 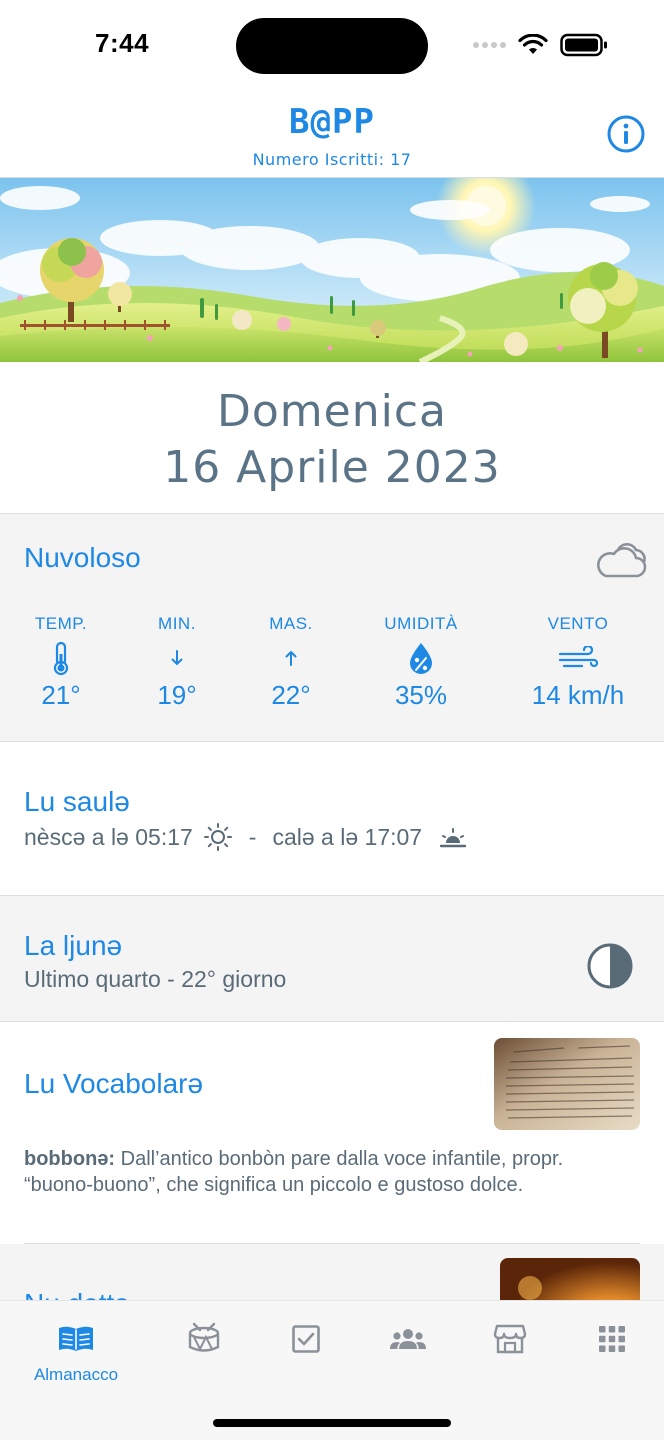 What do you see at coordinates (246, 837) in the screenshot?
I see `sun-times: nèscə a lə 05:17 - calə a lə 17:07` at bounding box center [246, 837].